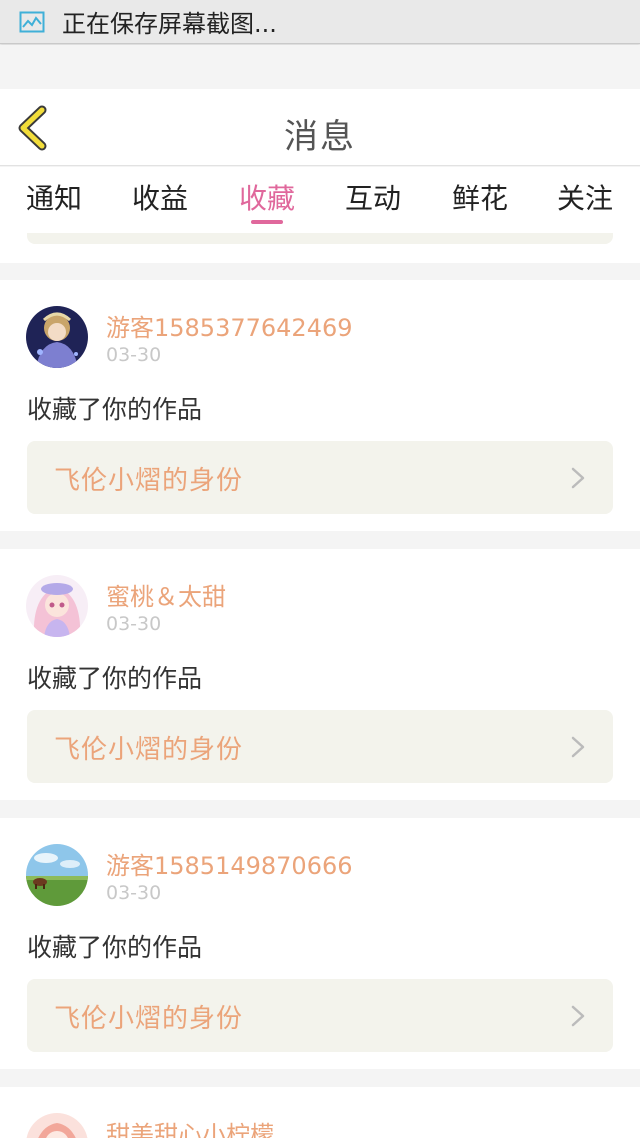  Describe the element at coordinates (190, 1126) in the screenshot. I see `username: 甜美甜心小柠檬` at that location.